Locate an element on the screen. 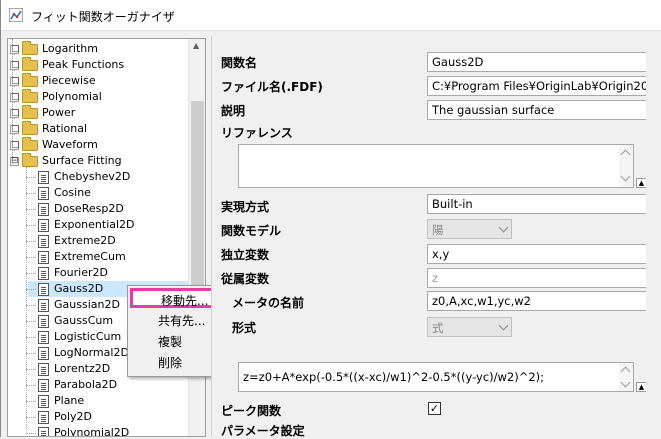 This screenshot has width=661, height=439. parameter-names-field: z0,A,xc,w1,yc,w2 is located at coordinates (537, 301).